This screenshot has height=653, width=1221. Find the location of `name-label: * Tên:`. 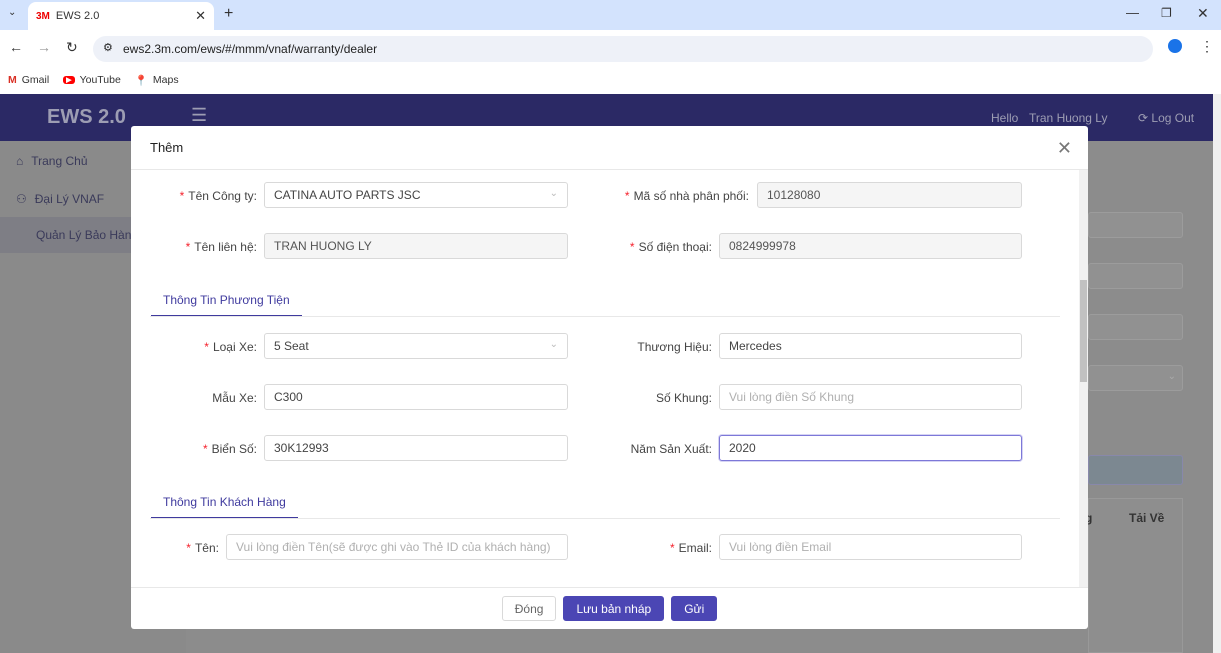

name-label: * Tên: is located at coordinates (202, 548).